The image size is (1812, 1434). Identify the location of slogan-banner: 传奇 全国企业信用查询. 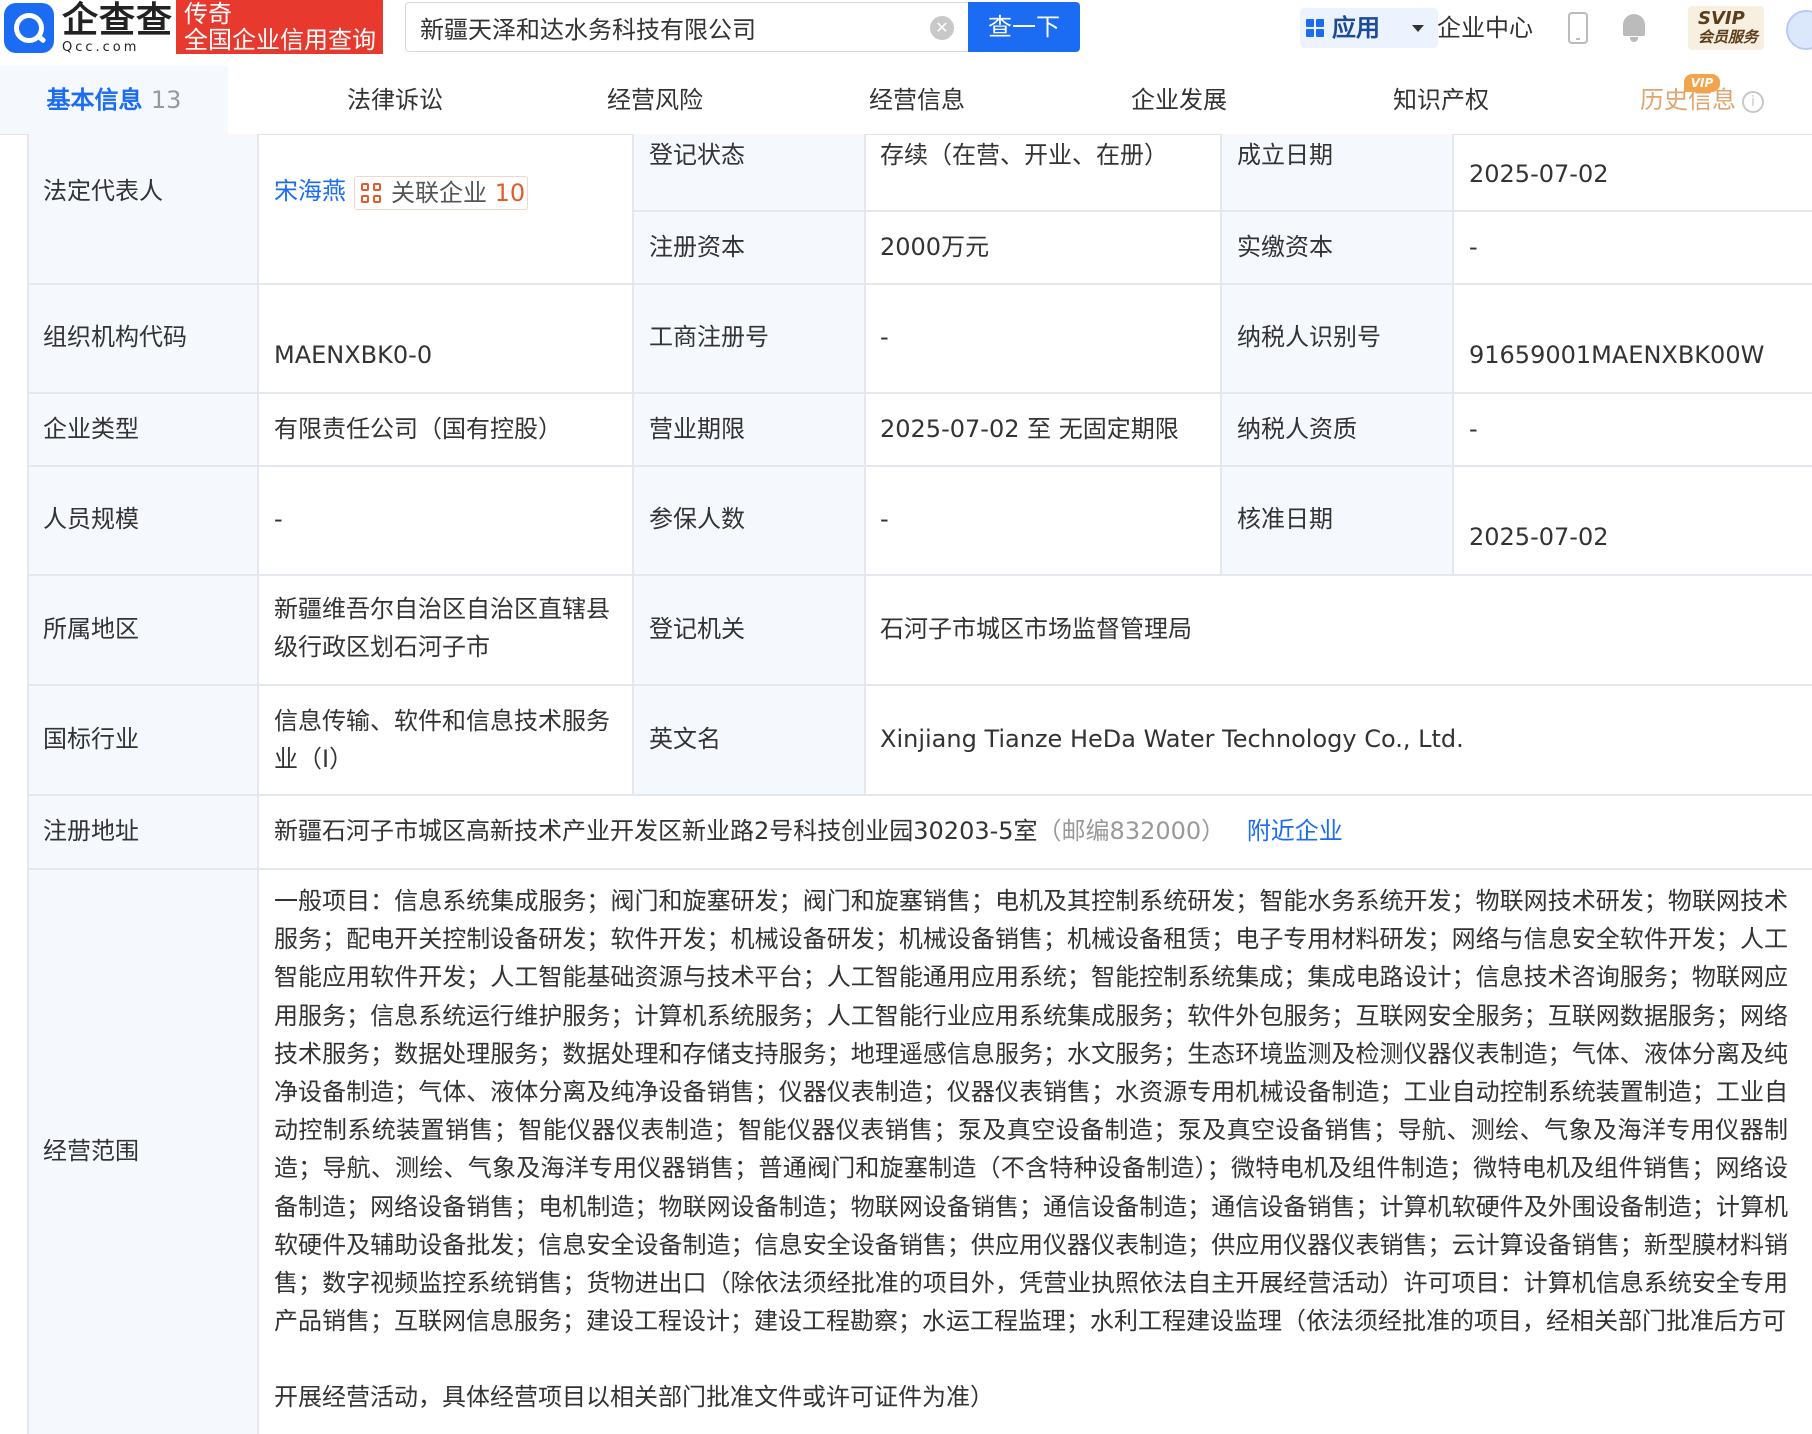
(279, 27).